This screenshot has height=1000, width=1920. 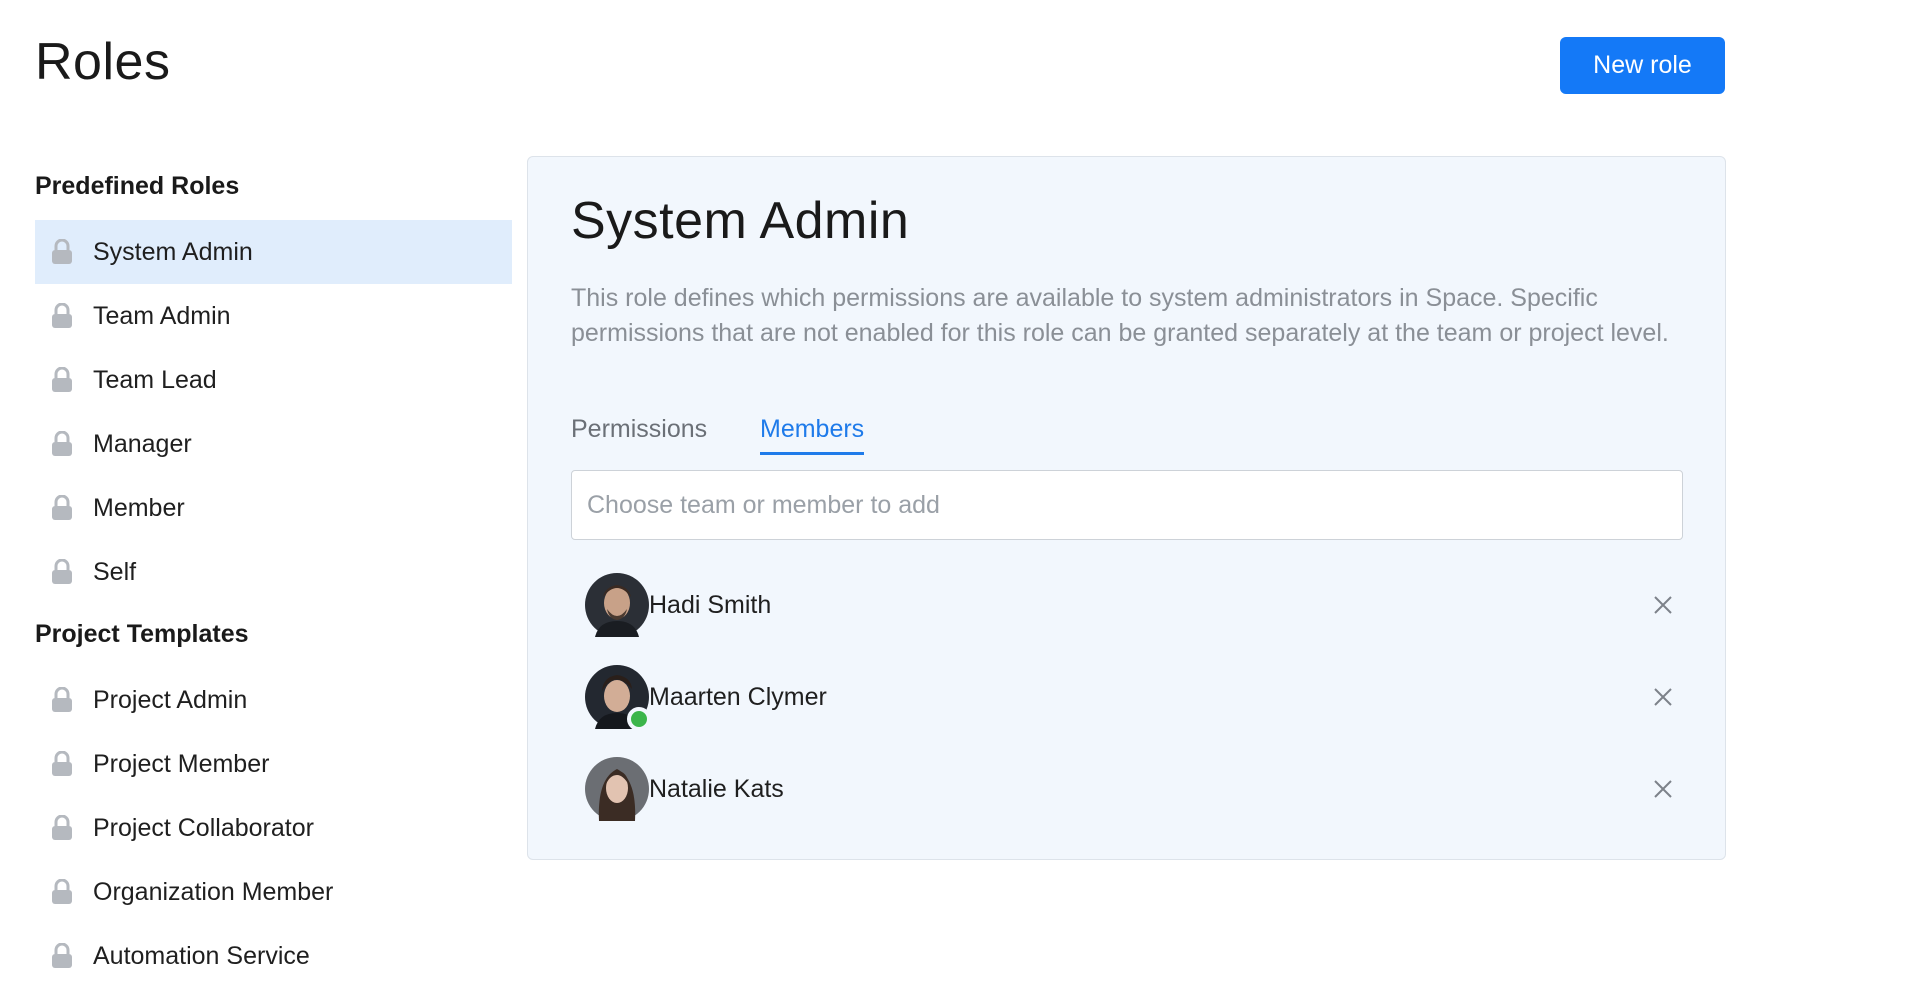 What do you see at coordinates (273, 508) in the screenshot?
I see `sidebar-item-member: Member` at bounding box center [273, 508].